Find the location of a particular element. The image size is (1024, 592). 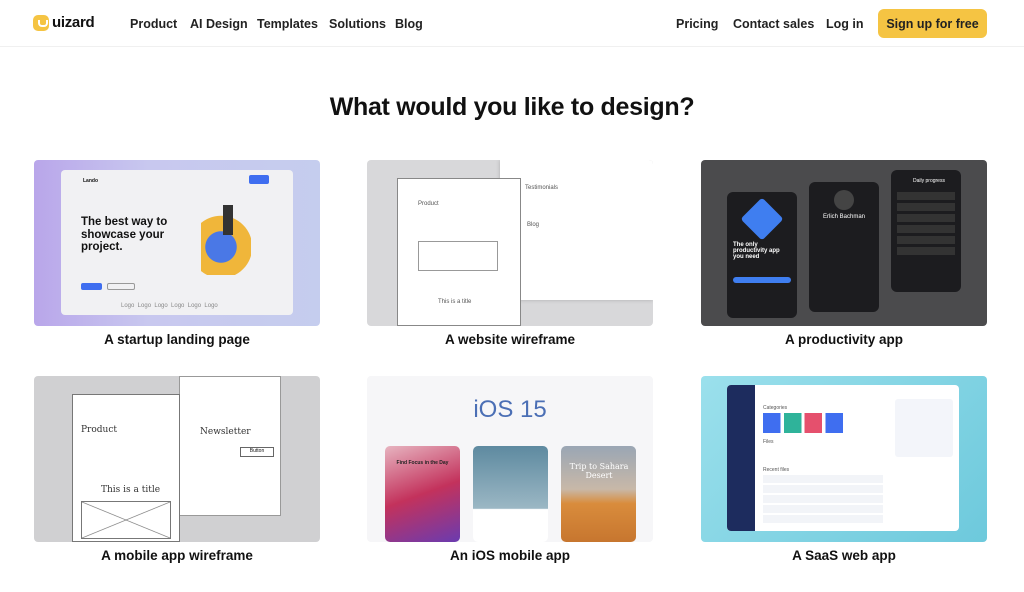

card-label: A SaaS web app is located at coordinates (844, 555).